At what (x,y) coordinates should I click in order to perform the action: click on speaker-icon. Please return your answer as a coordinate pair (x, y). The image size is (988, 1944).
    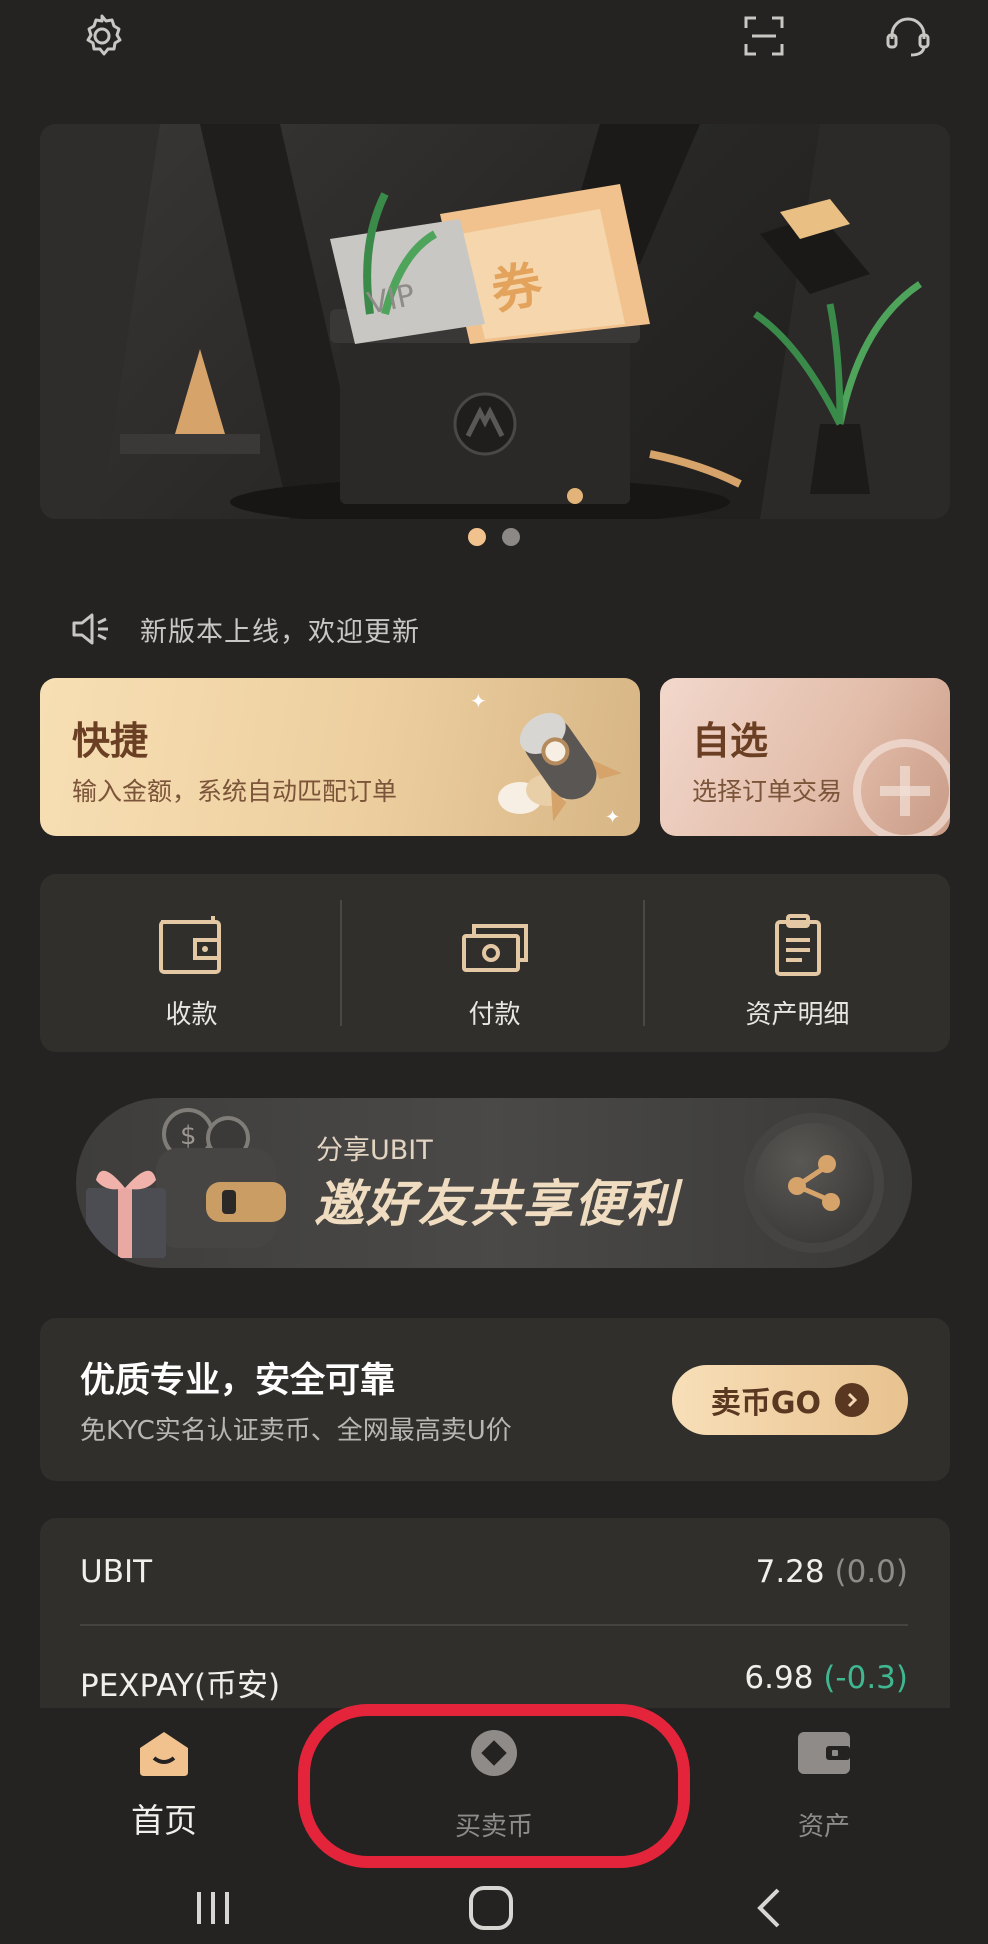
    Looking at the image, I should click on (91, 629).